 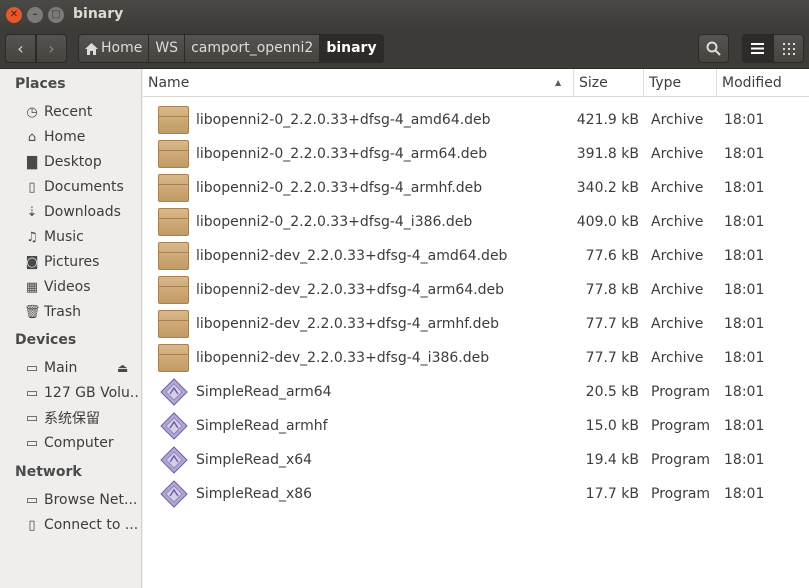 What do you see at coordinates (82, 312) in the screenshot?
I see `sidebar-item-trash: 🗑 Trash` at bounding box center [82, 312].